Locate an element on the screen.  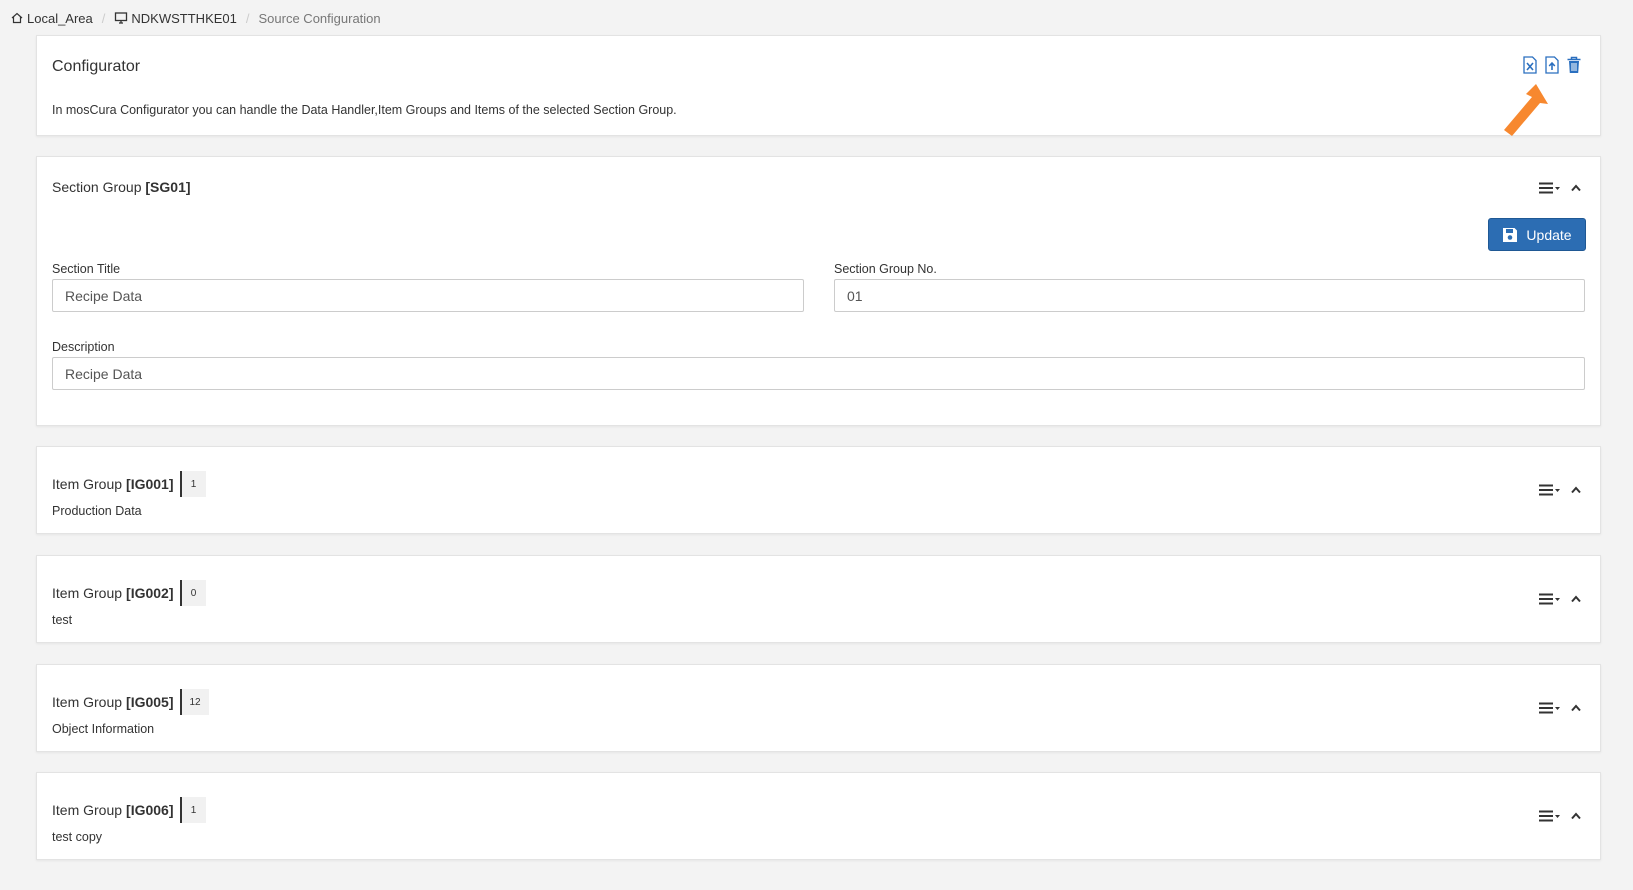
item-group-subtitle: Production Data is located at coordinates (97, 511).